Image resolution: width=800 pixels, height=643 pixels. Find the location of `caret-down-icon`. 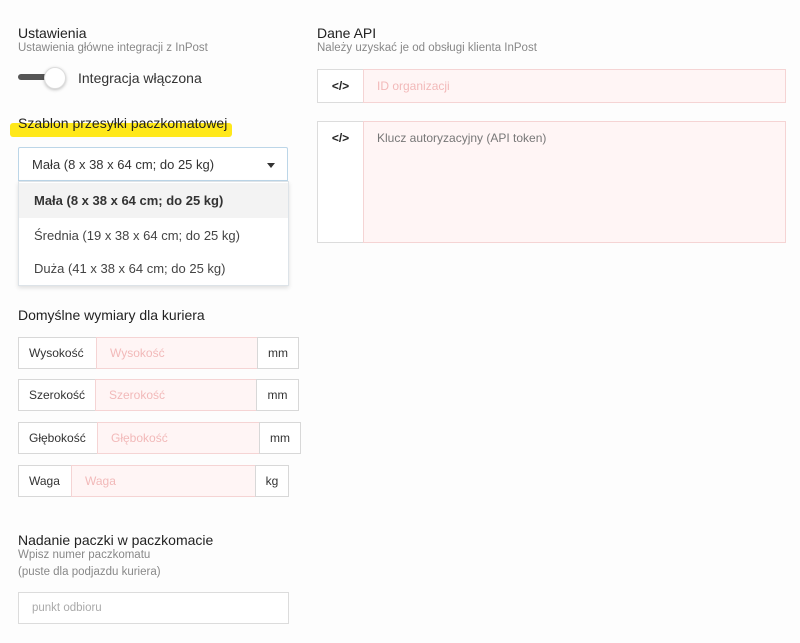

caret-down-icon is located at coordinates (271, 165).